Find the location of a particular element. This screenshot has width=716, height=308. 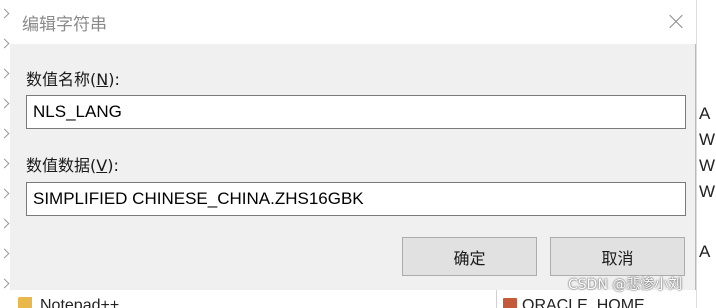

dialog-titlebar: 编辑字符串 is located at coordinates (353, 22).